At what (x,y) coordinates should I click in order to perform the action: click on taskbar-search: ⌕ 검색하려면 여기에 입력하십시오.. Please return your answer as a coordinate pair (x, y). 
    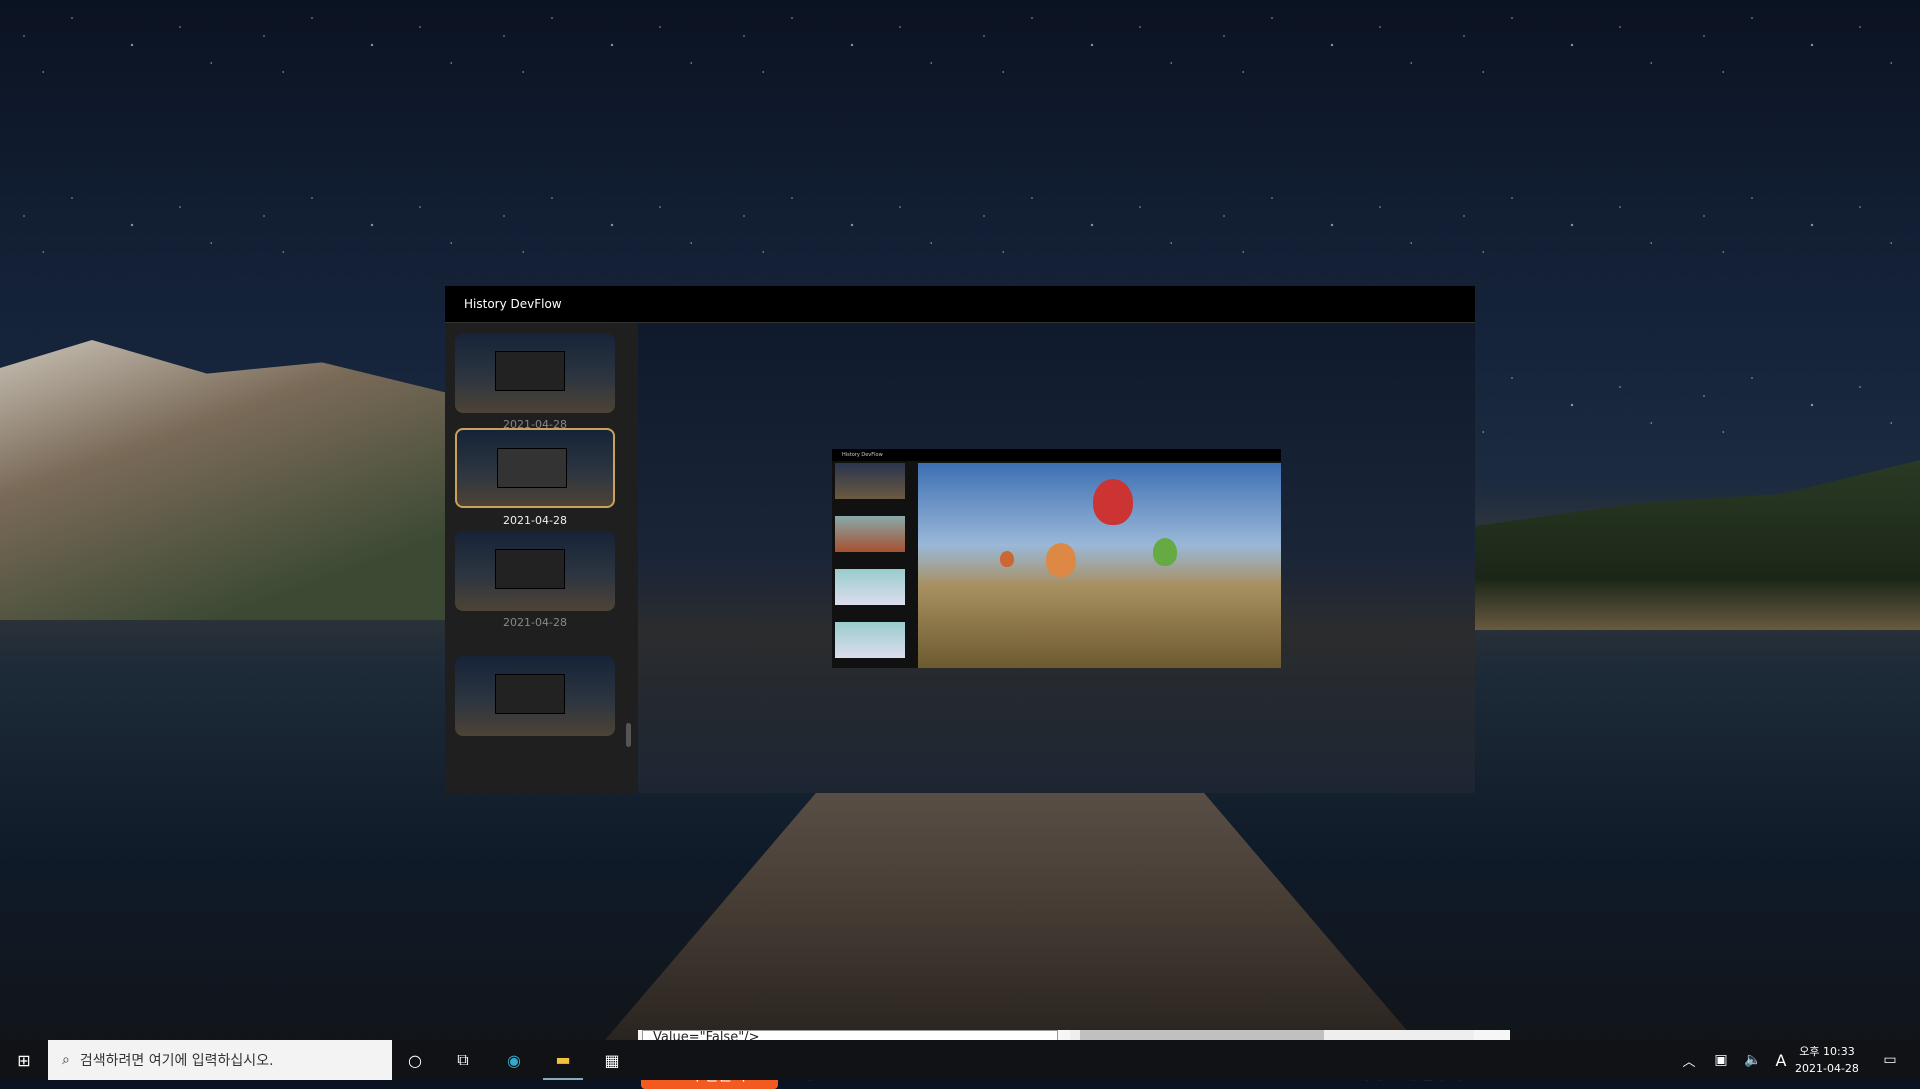
    Looking at the image, I should click on (220, 1060).